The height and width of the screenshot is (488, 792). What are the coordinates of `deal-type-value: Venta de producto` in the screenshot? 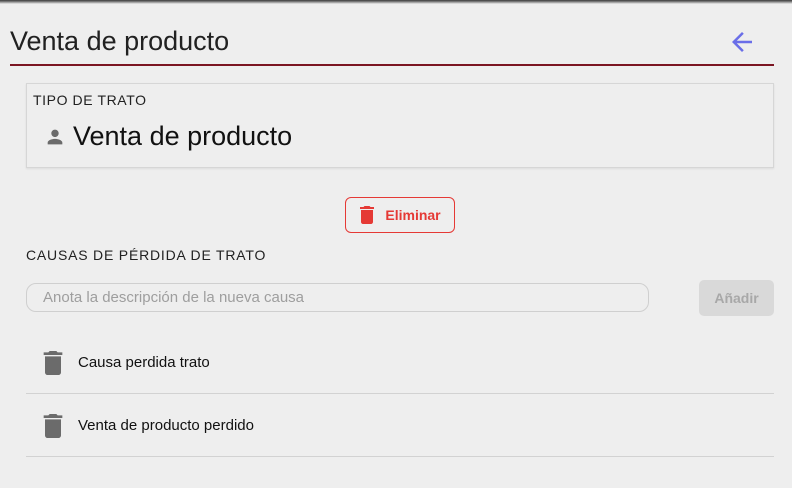 It's located at (183, 136).